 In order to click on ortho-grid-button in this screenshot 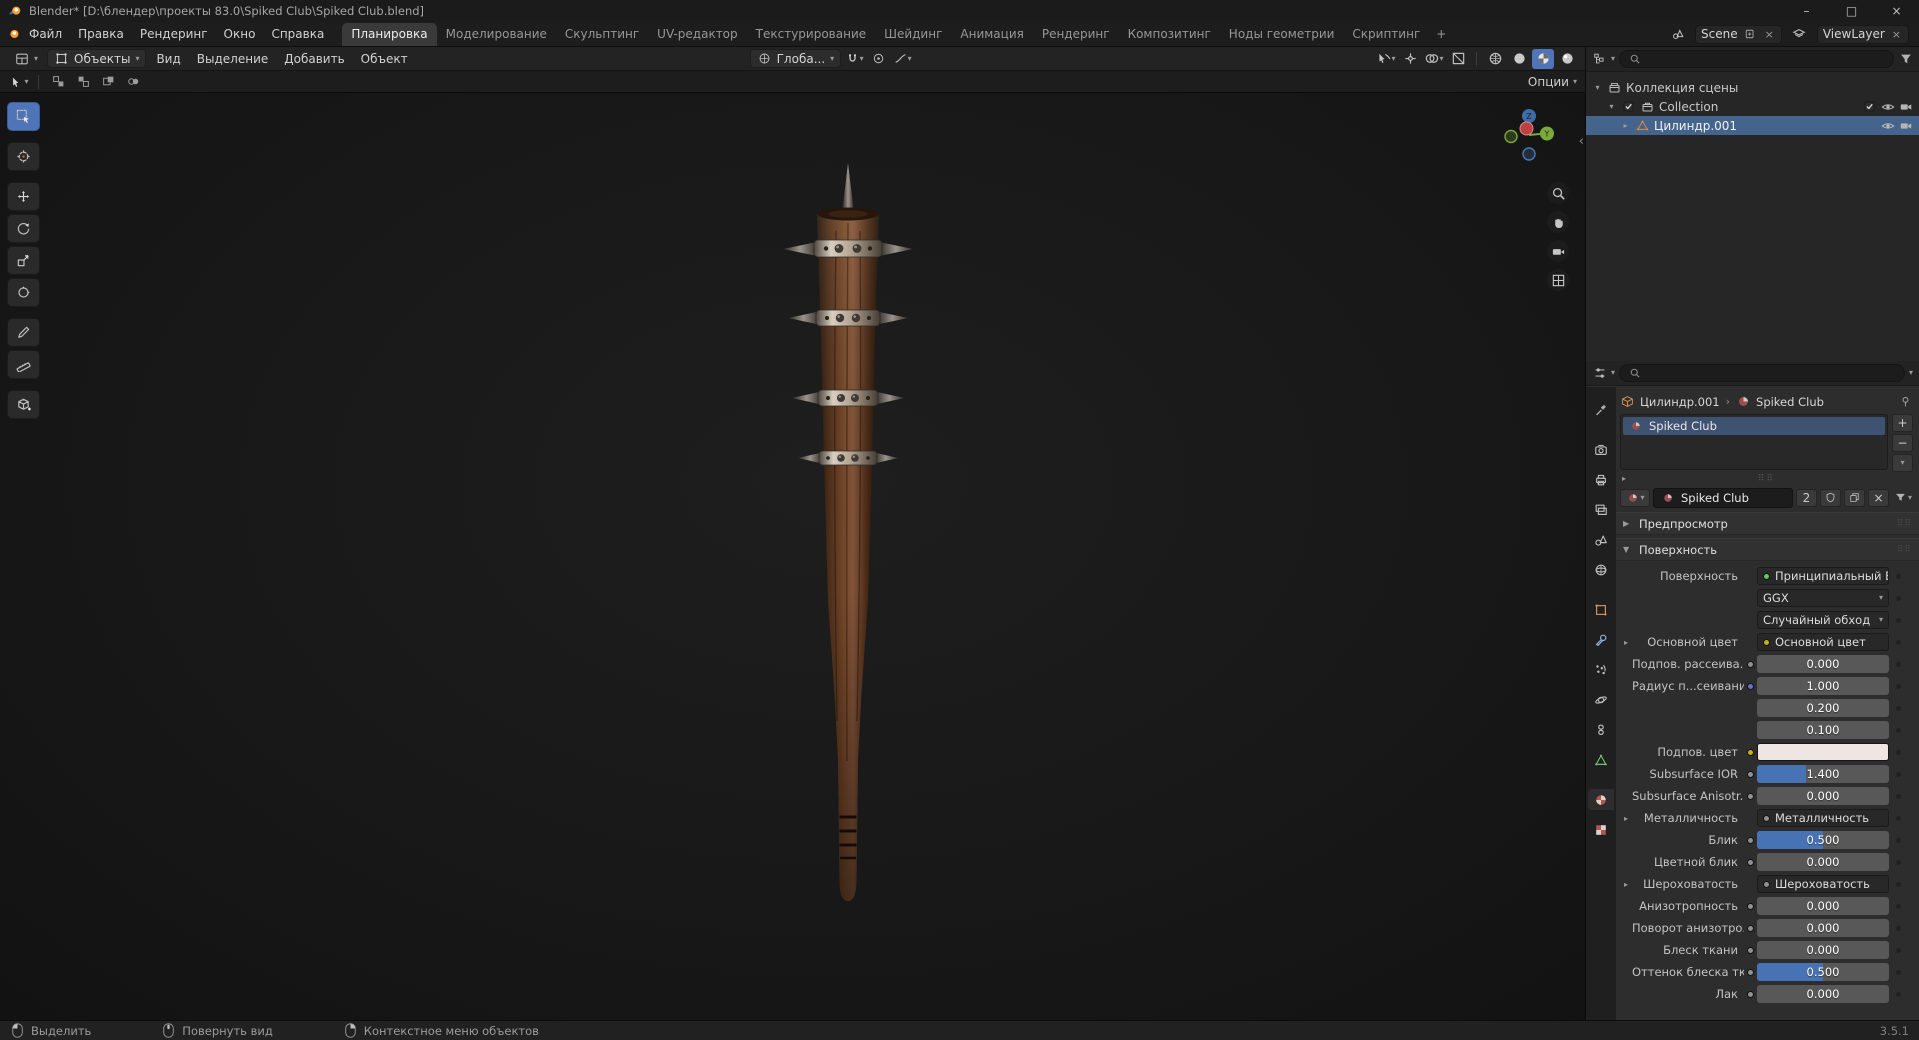, I will do `click(1558, 280)`.